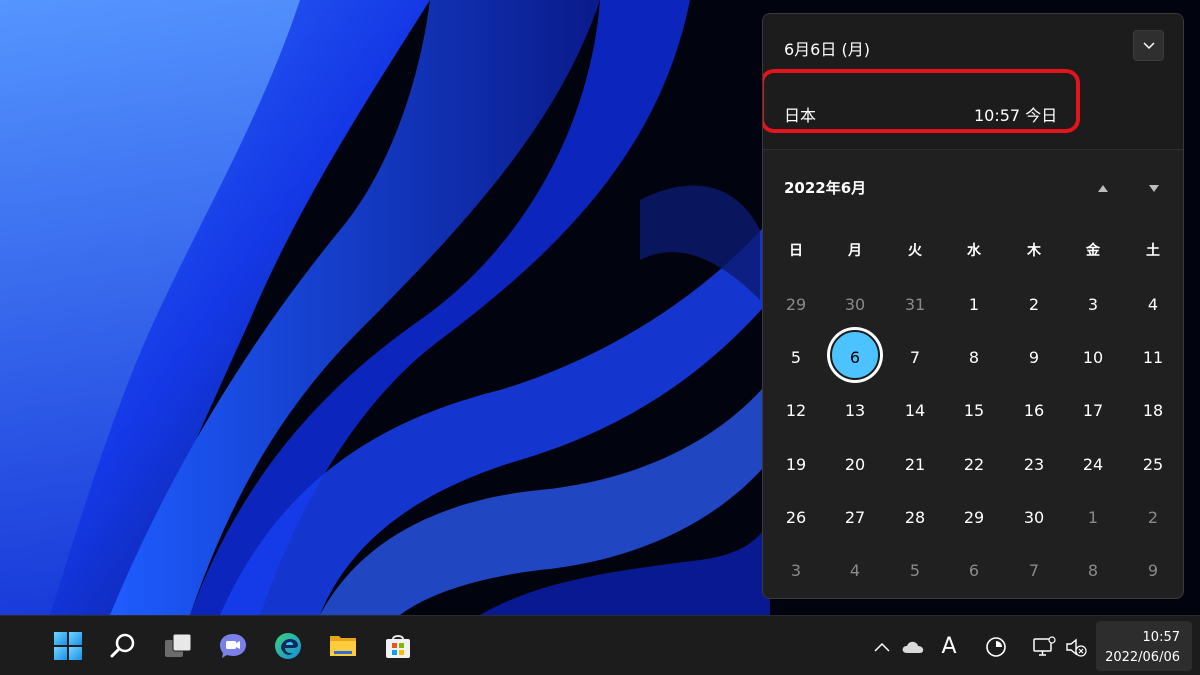  Describe the element at coordinates (1034, 465) in the screenshot. I see `calendar-day: 23` at that location.